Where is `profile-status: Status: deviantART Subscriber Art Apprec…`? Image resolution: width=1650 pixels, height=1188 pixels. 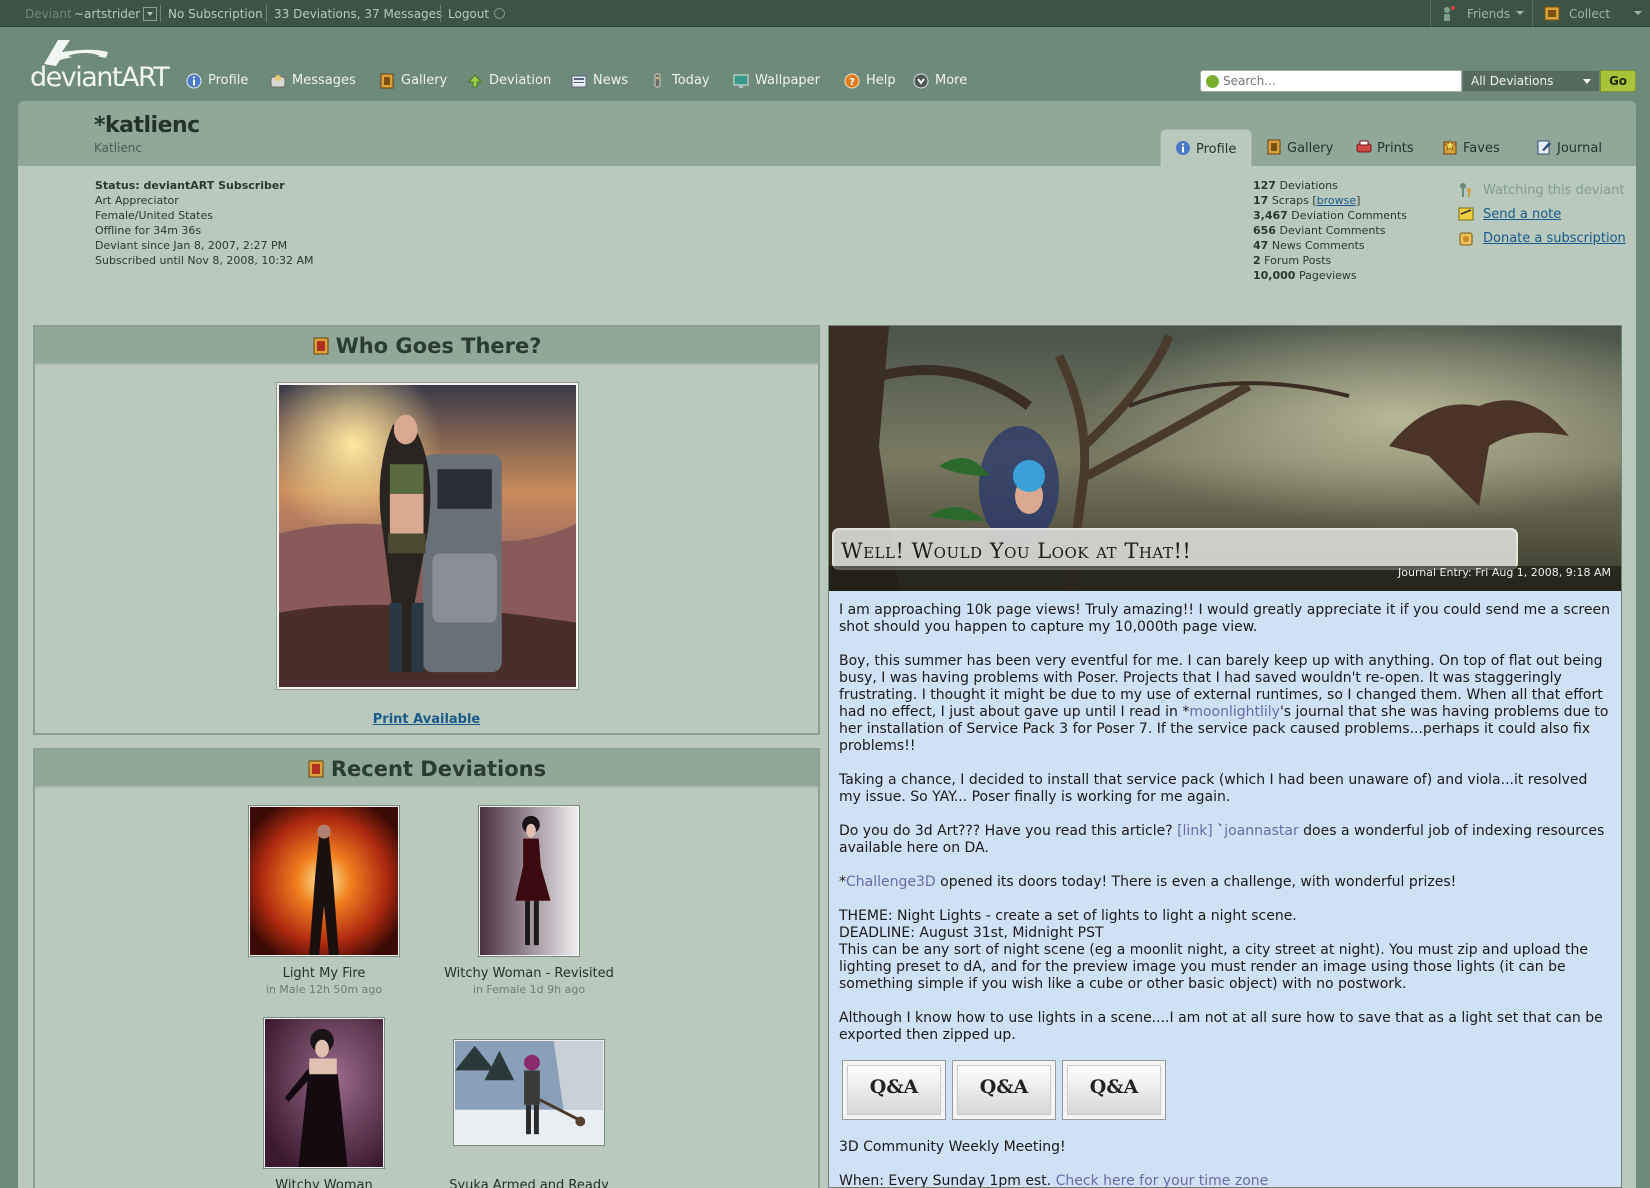
profile-status: Status: deviantART Subscriber Art Apprec… is located at coordinates (204, 223).